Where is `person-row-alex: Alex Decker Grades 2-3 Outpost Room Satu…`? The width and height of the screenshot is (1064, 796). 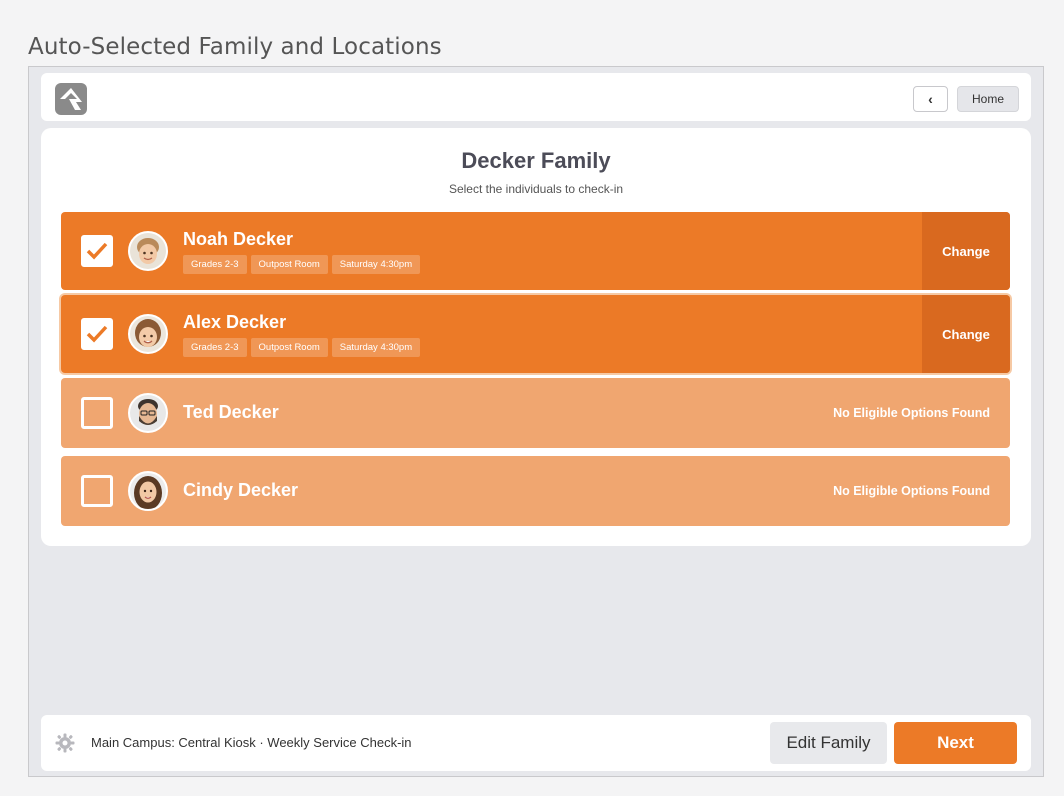
person-row-alex: Alex Decker Grades 2-3 Outpost Room Satu… is located at coordinates (535, 334).